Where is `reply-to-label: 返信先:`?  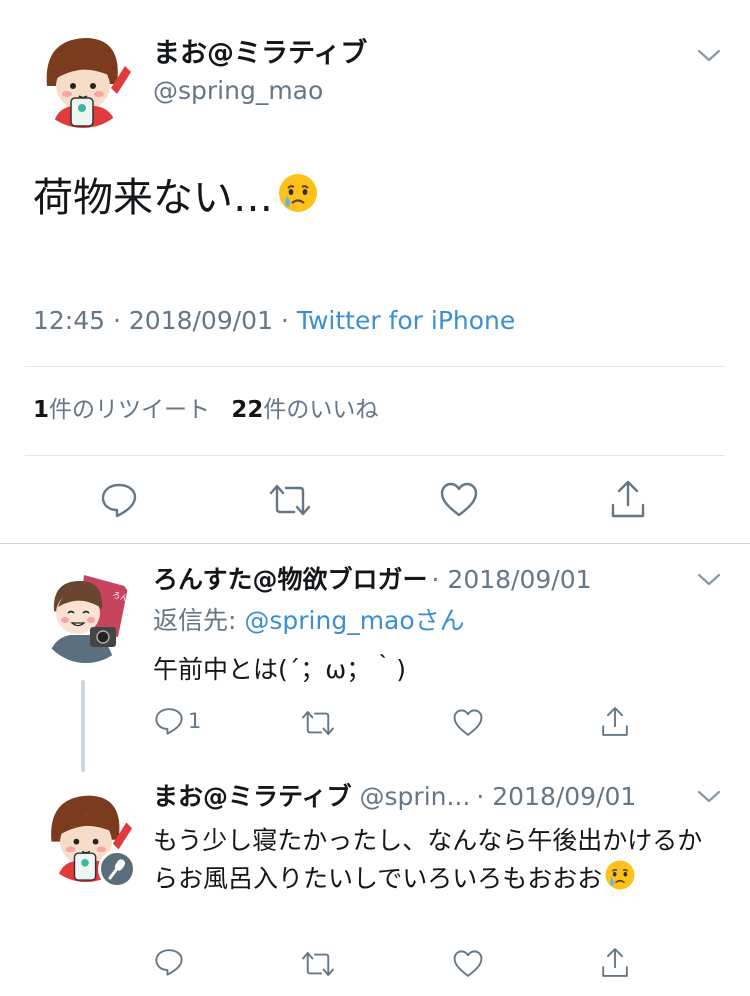 reply-to-label: 返信先: is located at coordinates (199, 620).